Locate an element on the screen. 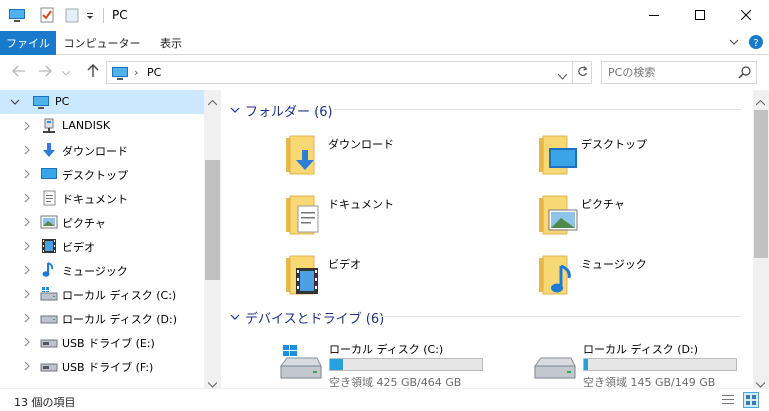 This screenshot has width=769, height=411. nav-item-label: ピクチャ is located at coordinates (84, 223).